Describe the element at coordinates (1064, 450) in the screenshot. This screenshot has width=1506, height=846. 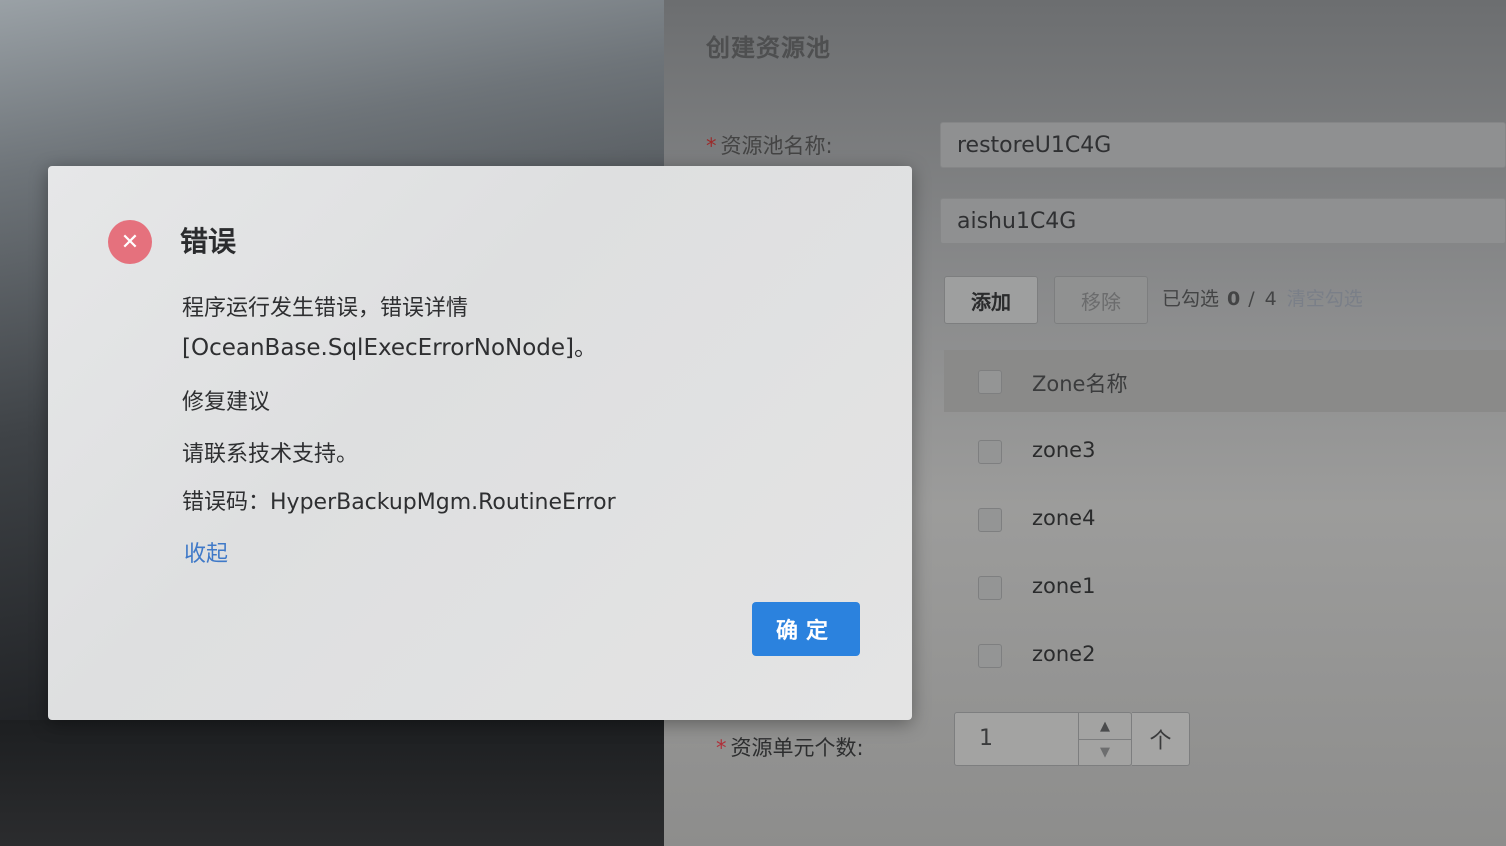
I see `zone-name: zone3` at that location.